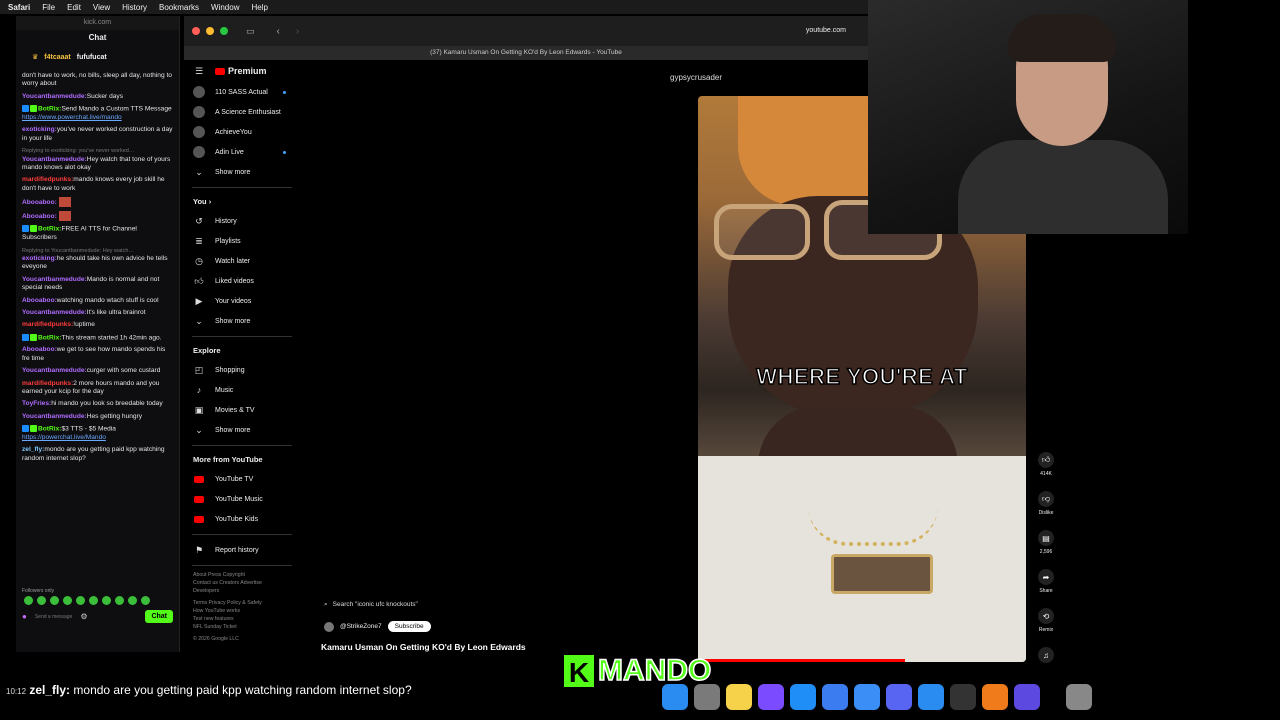 The height and width of the screenshot is (720, 1280). What do you see at coordinates (242, 301) in the screenshot?
I see `sidebar-item: ▶ Your videos` at bounding box center [242, 301].